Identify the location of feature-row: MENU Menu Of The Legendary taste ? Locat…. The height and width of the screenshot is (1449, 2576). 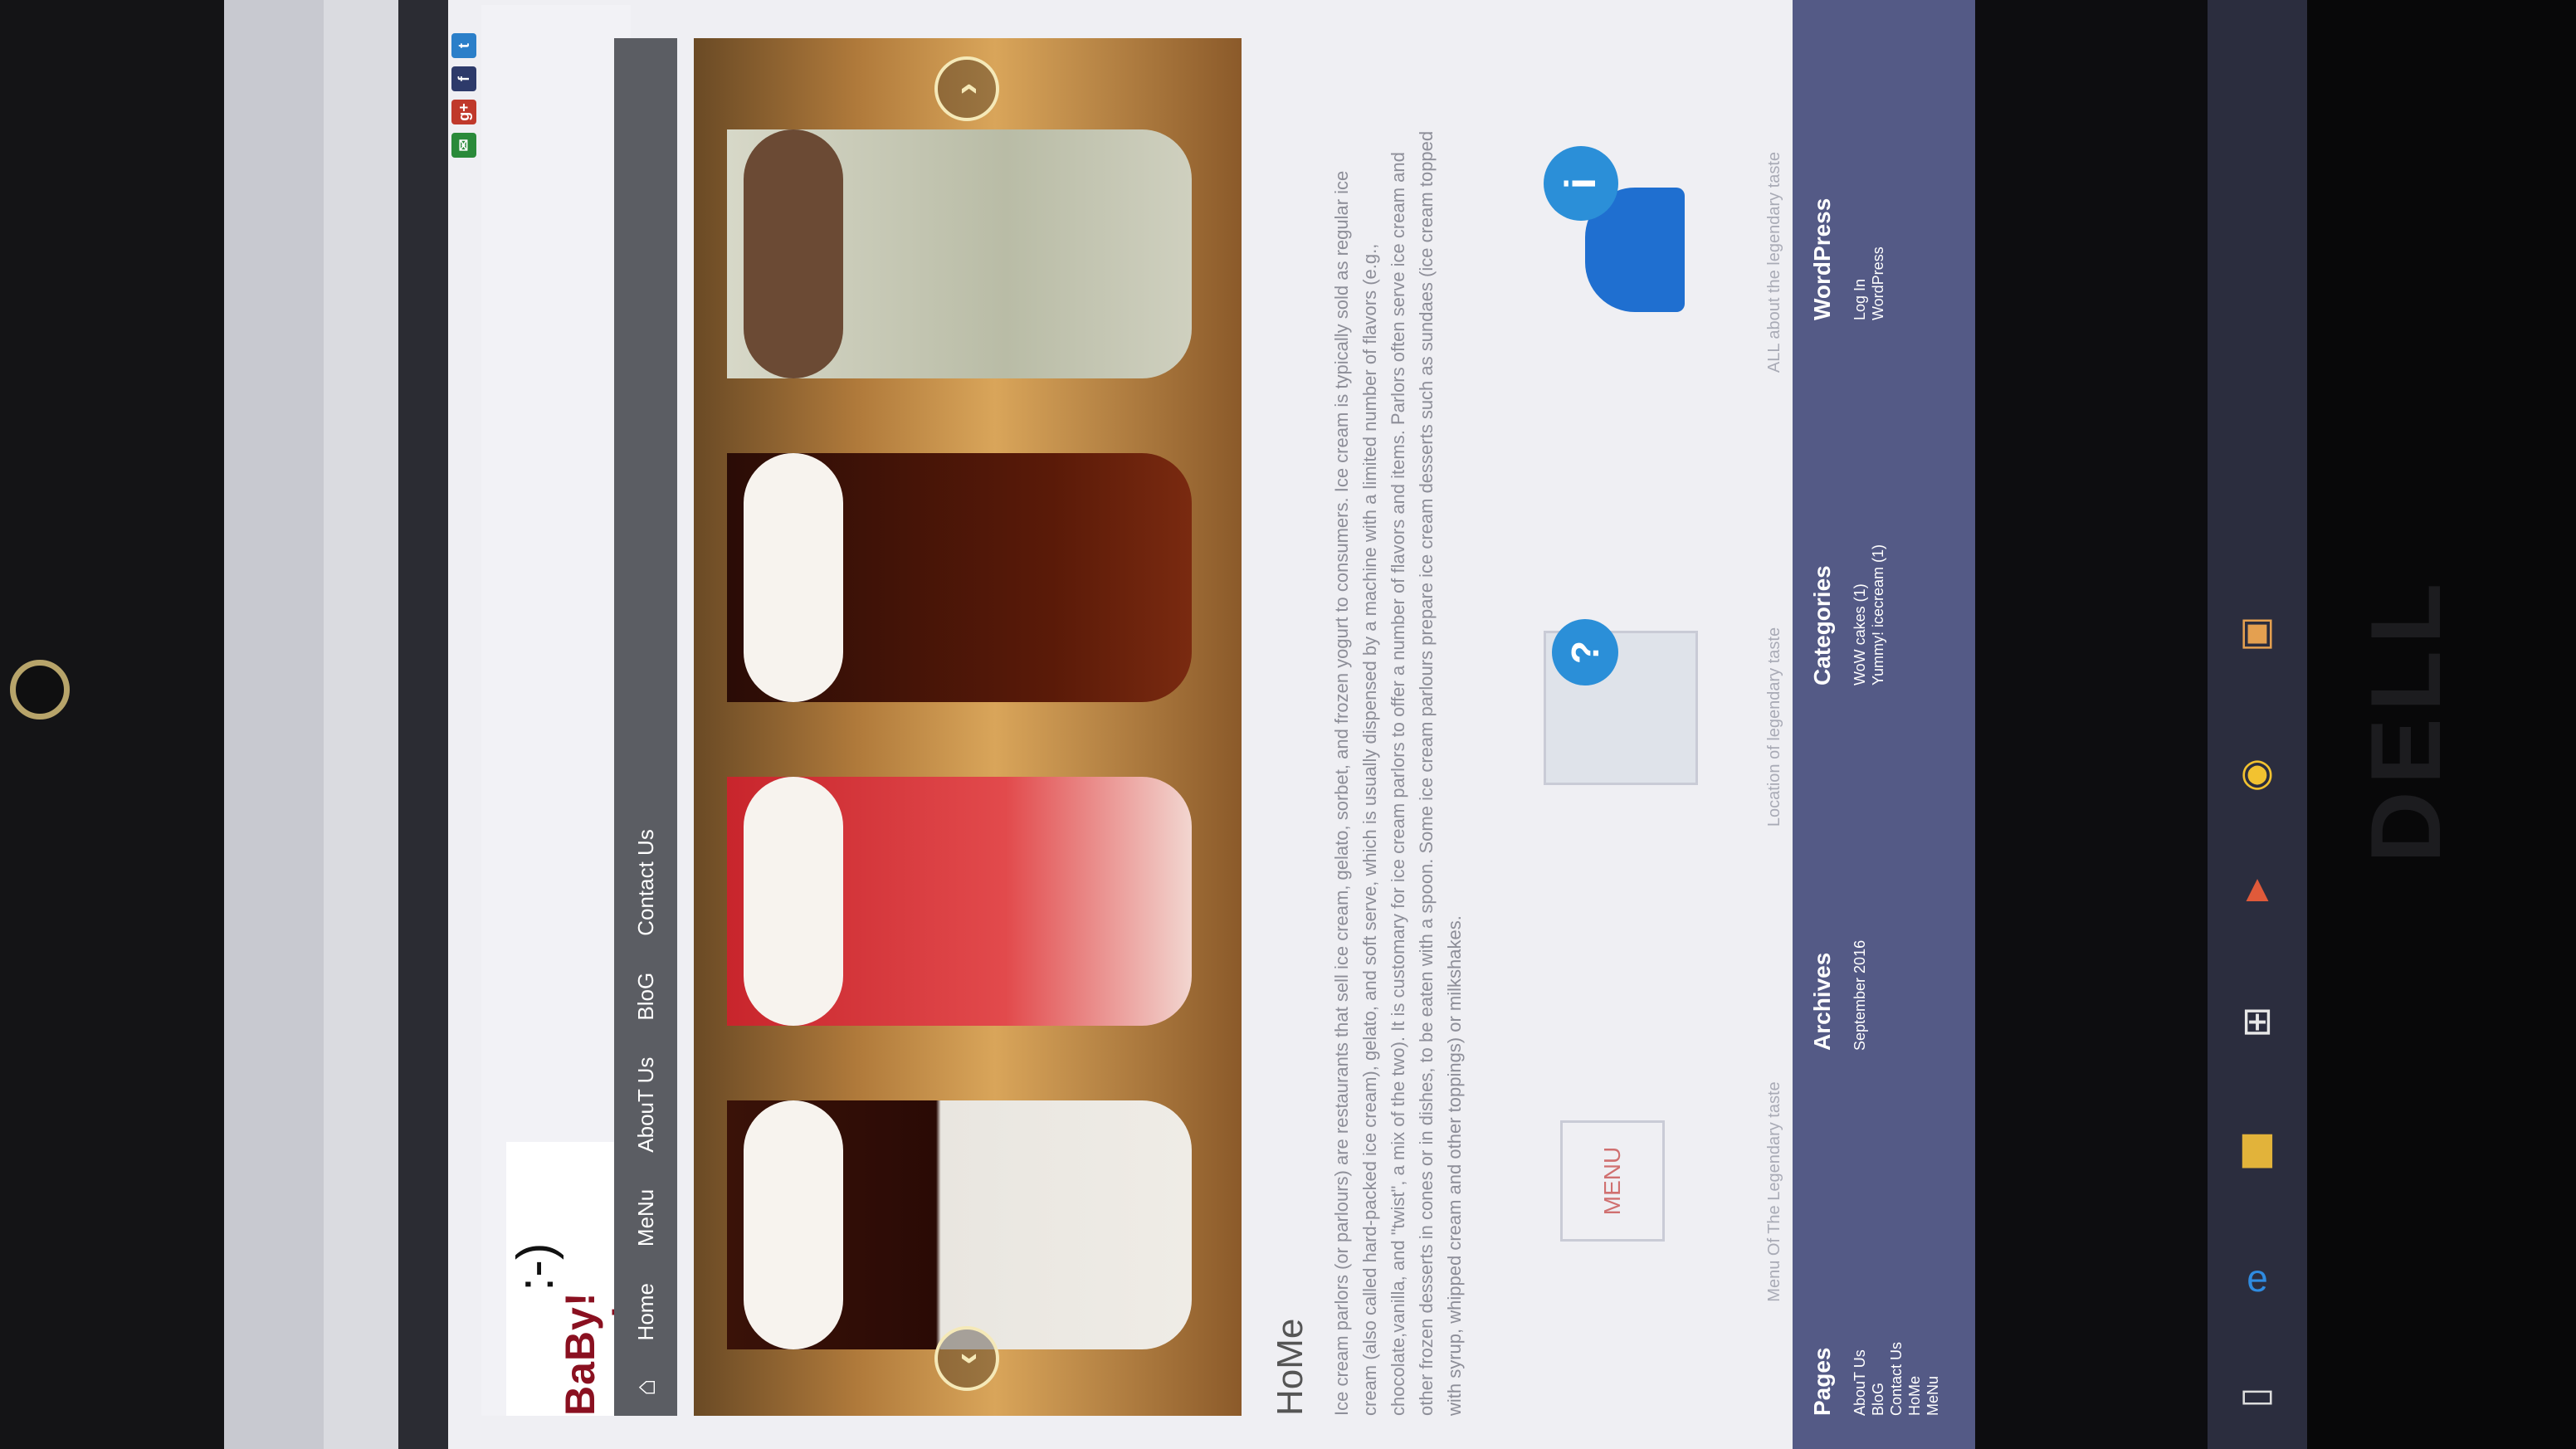
(1660, 727).